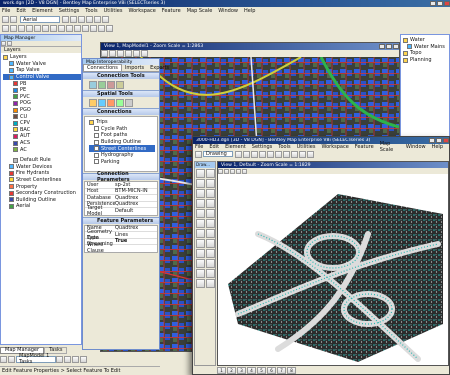  Describe the element at coordinates (42, 160) in the screenshot. I see `tree-item-default-rule: Default Rule` at that location.